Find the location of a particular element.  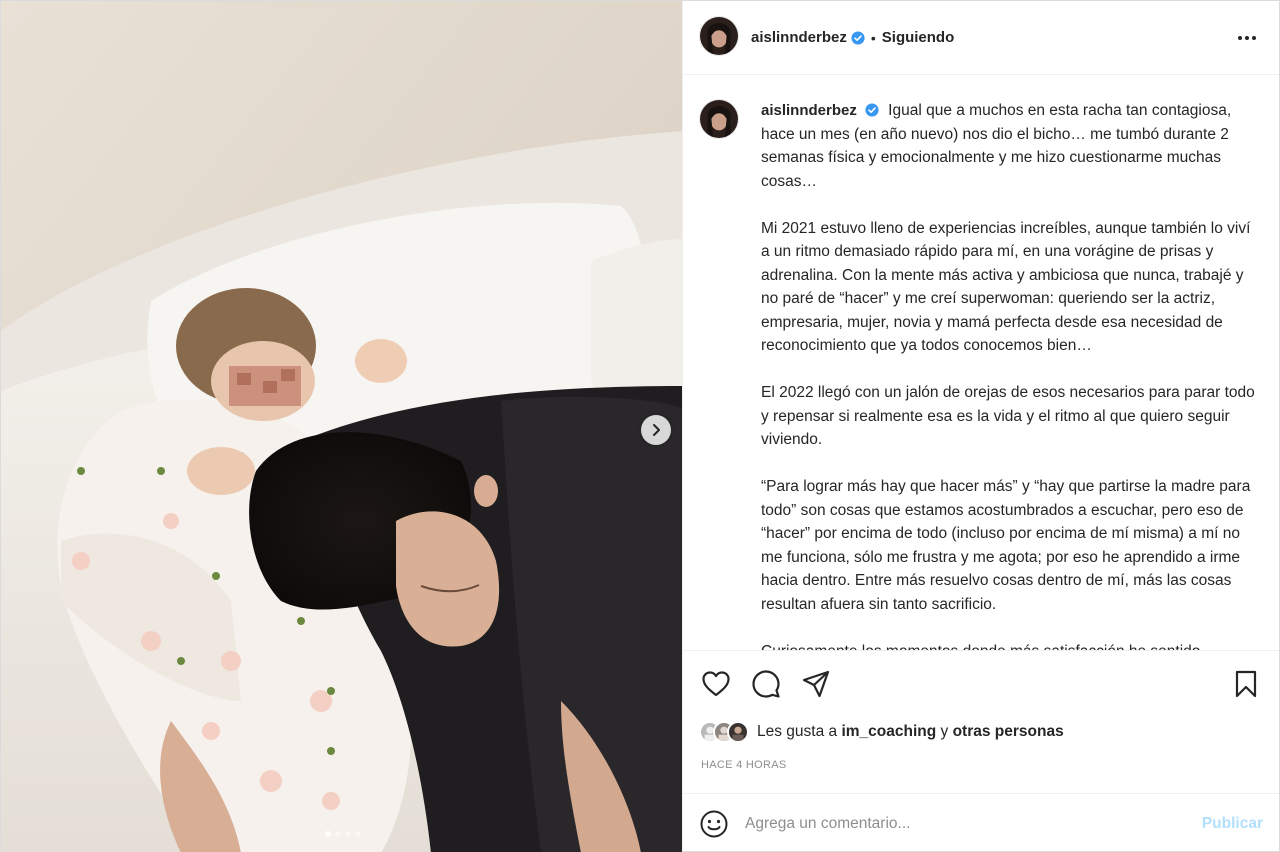

caption-username: aislinnderbez is located at coordinates (809, 110).